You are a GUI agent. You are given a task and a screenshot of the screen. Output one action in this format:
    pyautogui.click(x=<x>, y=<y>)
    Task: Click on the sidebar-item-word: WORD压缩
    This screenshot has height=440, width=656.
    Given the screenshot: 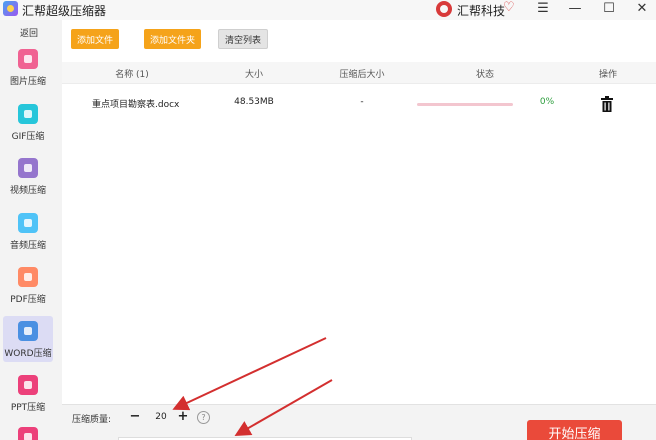 What is the action you would take?
    pyautogui.click(x=28, y=339)
    